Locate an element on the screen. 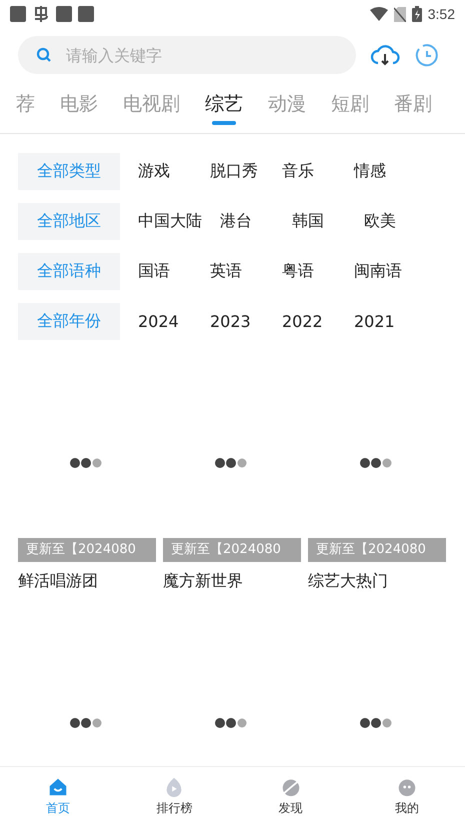 Image resolution: width=465 pixels, height=826 pixels. house-icon is located at coordinates (58, 787).